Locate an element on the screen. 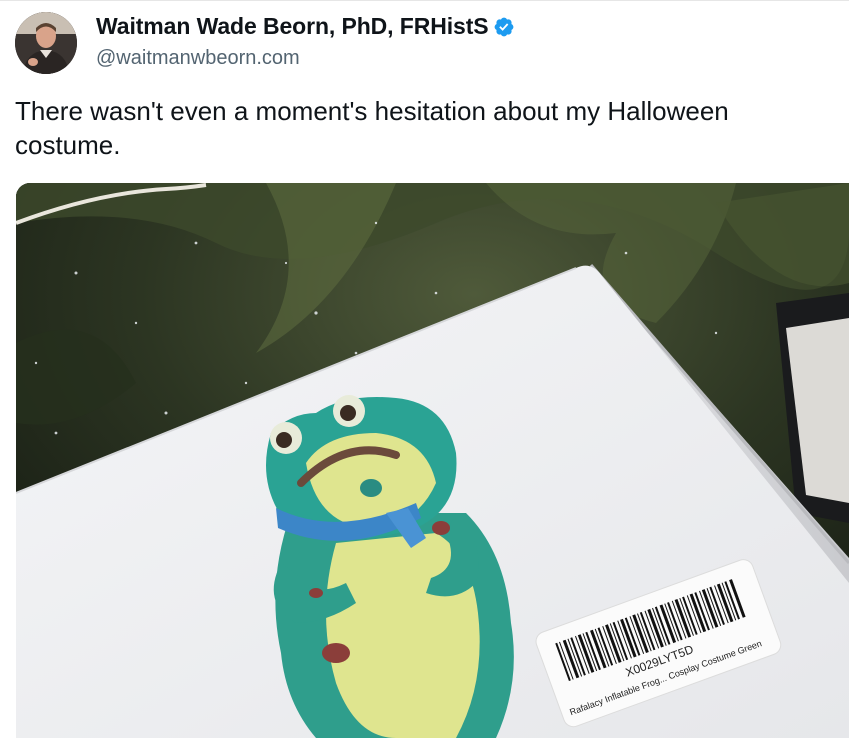 Image resolution: width=849 pixels, height=738 pixels. verified-badge-icon is located at coordinates (503, 26).